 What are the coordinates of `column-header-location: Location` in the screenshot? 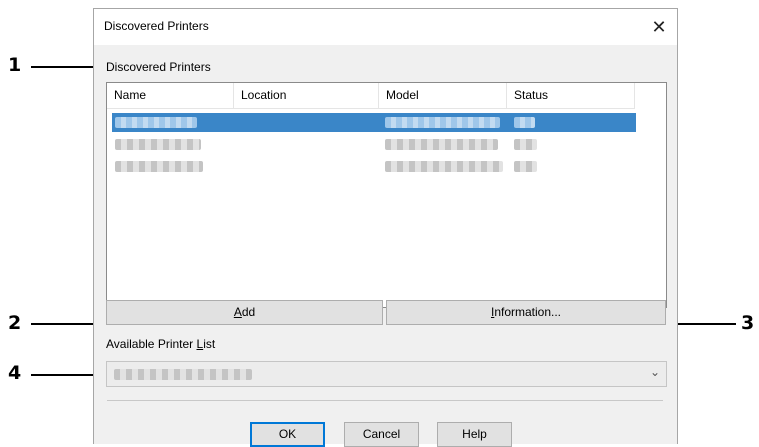 It's located at (306, 95).